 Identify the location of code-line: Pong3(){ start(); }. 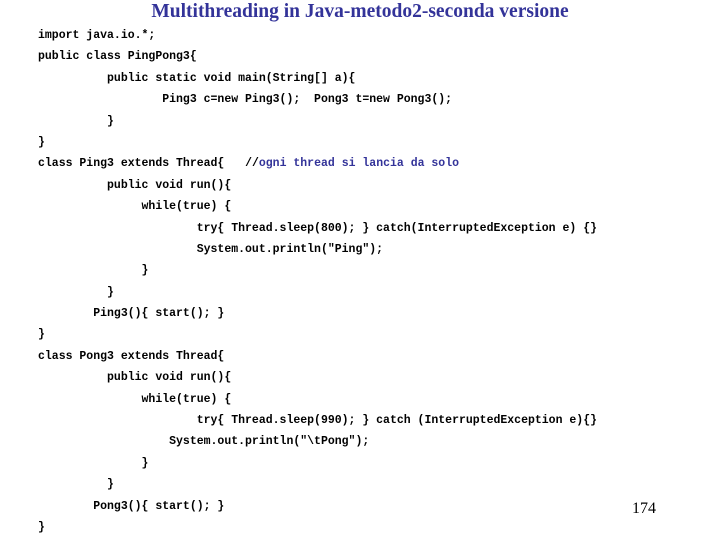
(360, 506).